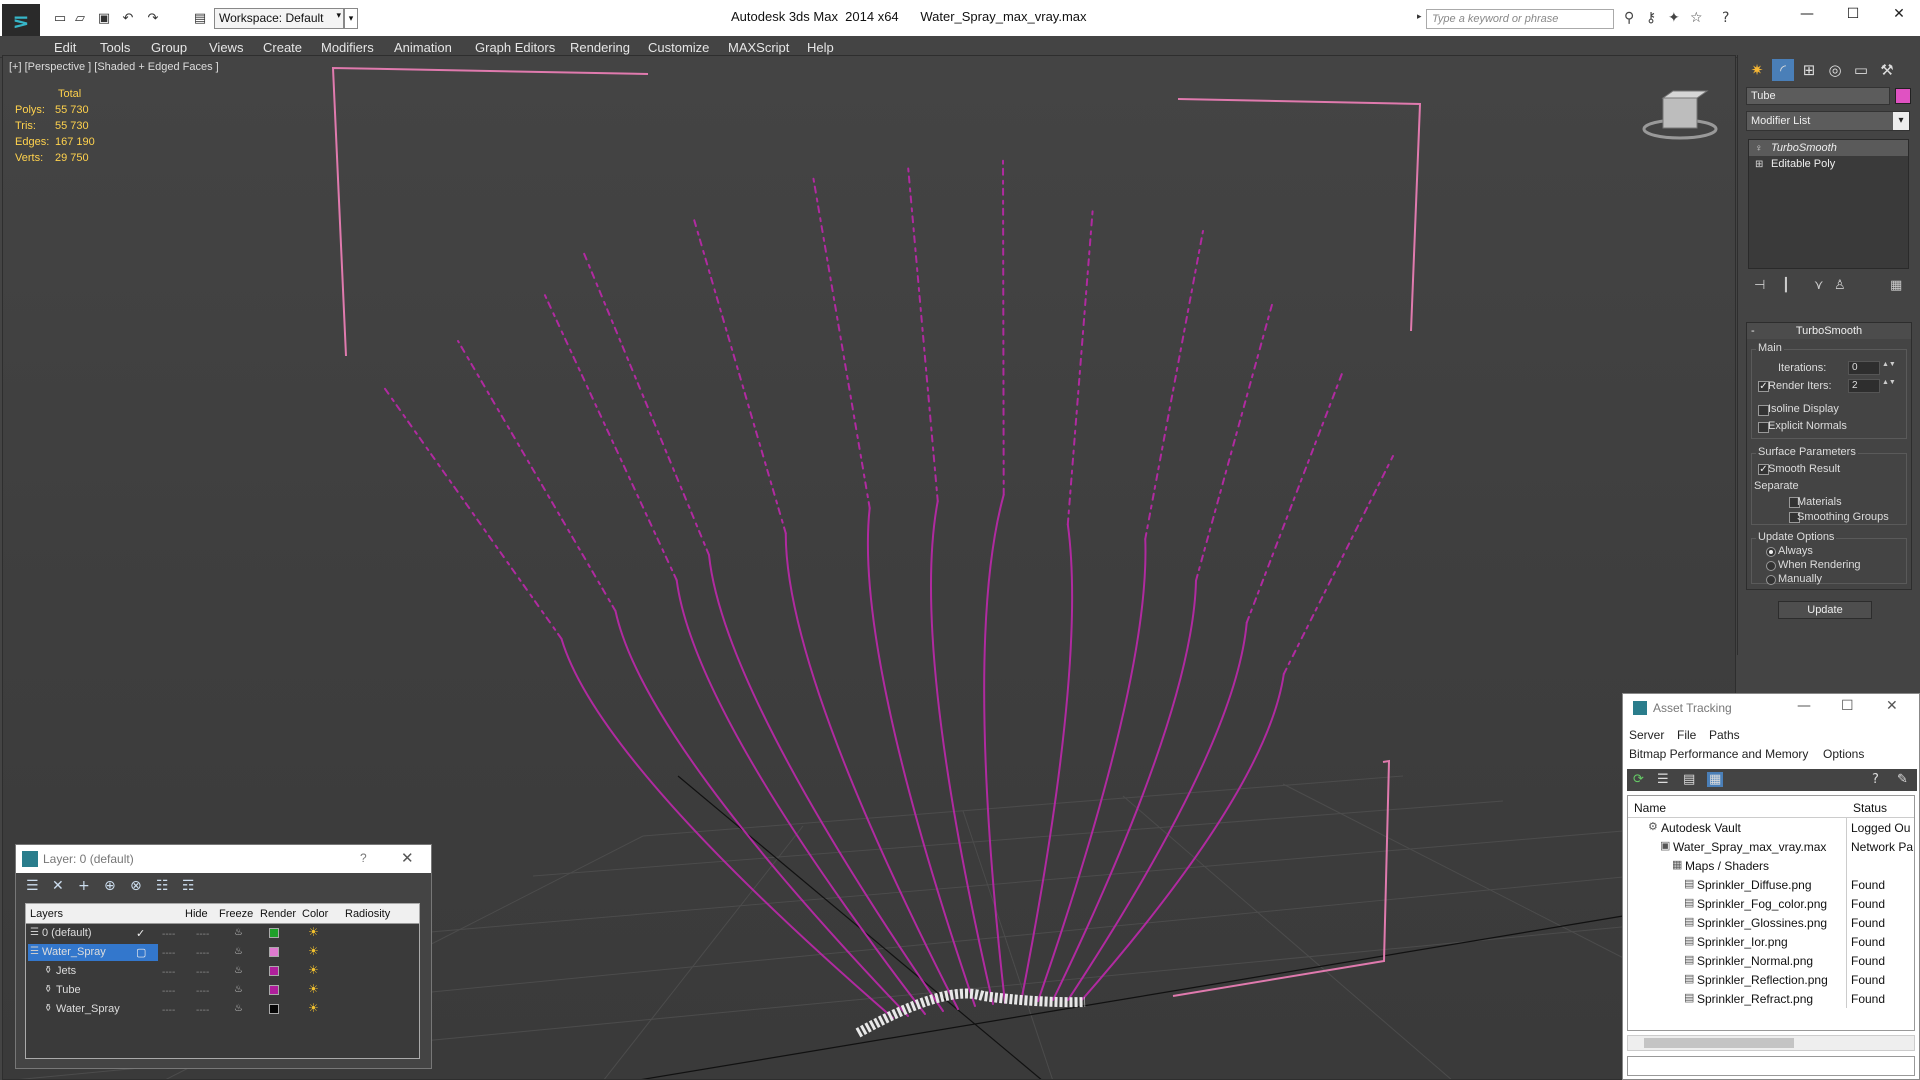 The width and height of the screenshot is (1920, 1080). I want to click on table-view-icon: ▦, so click(1715, 779).